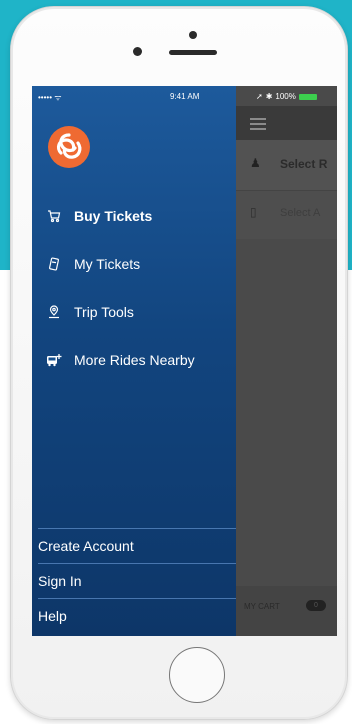  Describe the element at coordinates (54, 312) in the screenshot. I see `location-pin-icon` at that location.